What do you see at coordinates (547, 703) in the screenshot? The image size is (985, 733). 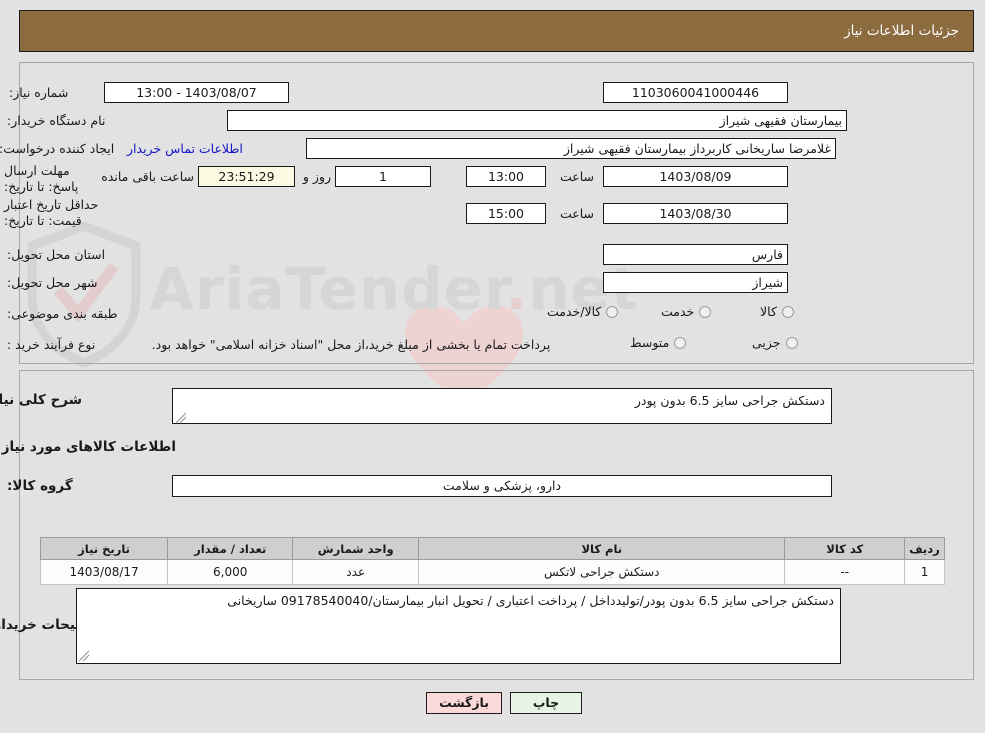 I see `print-button: چاپ` at bounding box center [547, 703].